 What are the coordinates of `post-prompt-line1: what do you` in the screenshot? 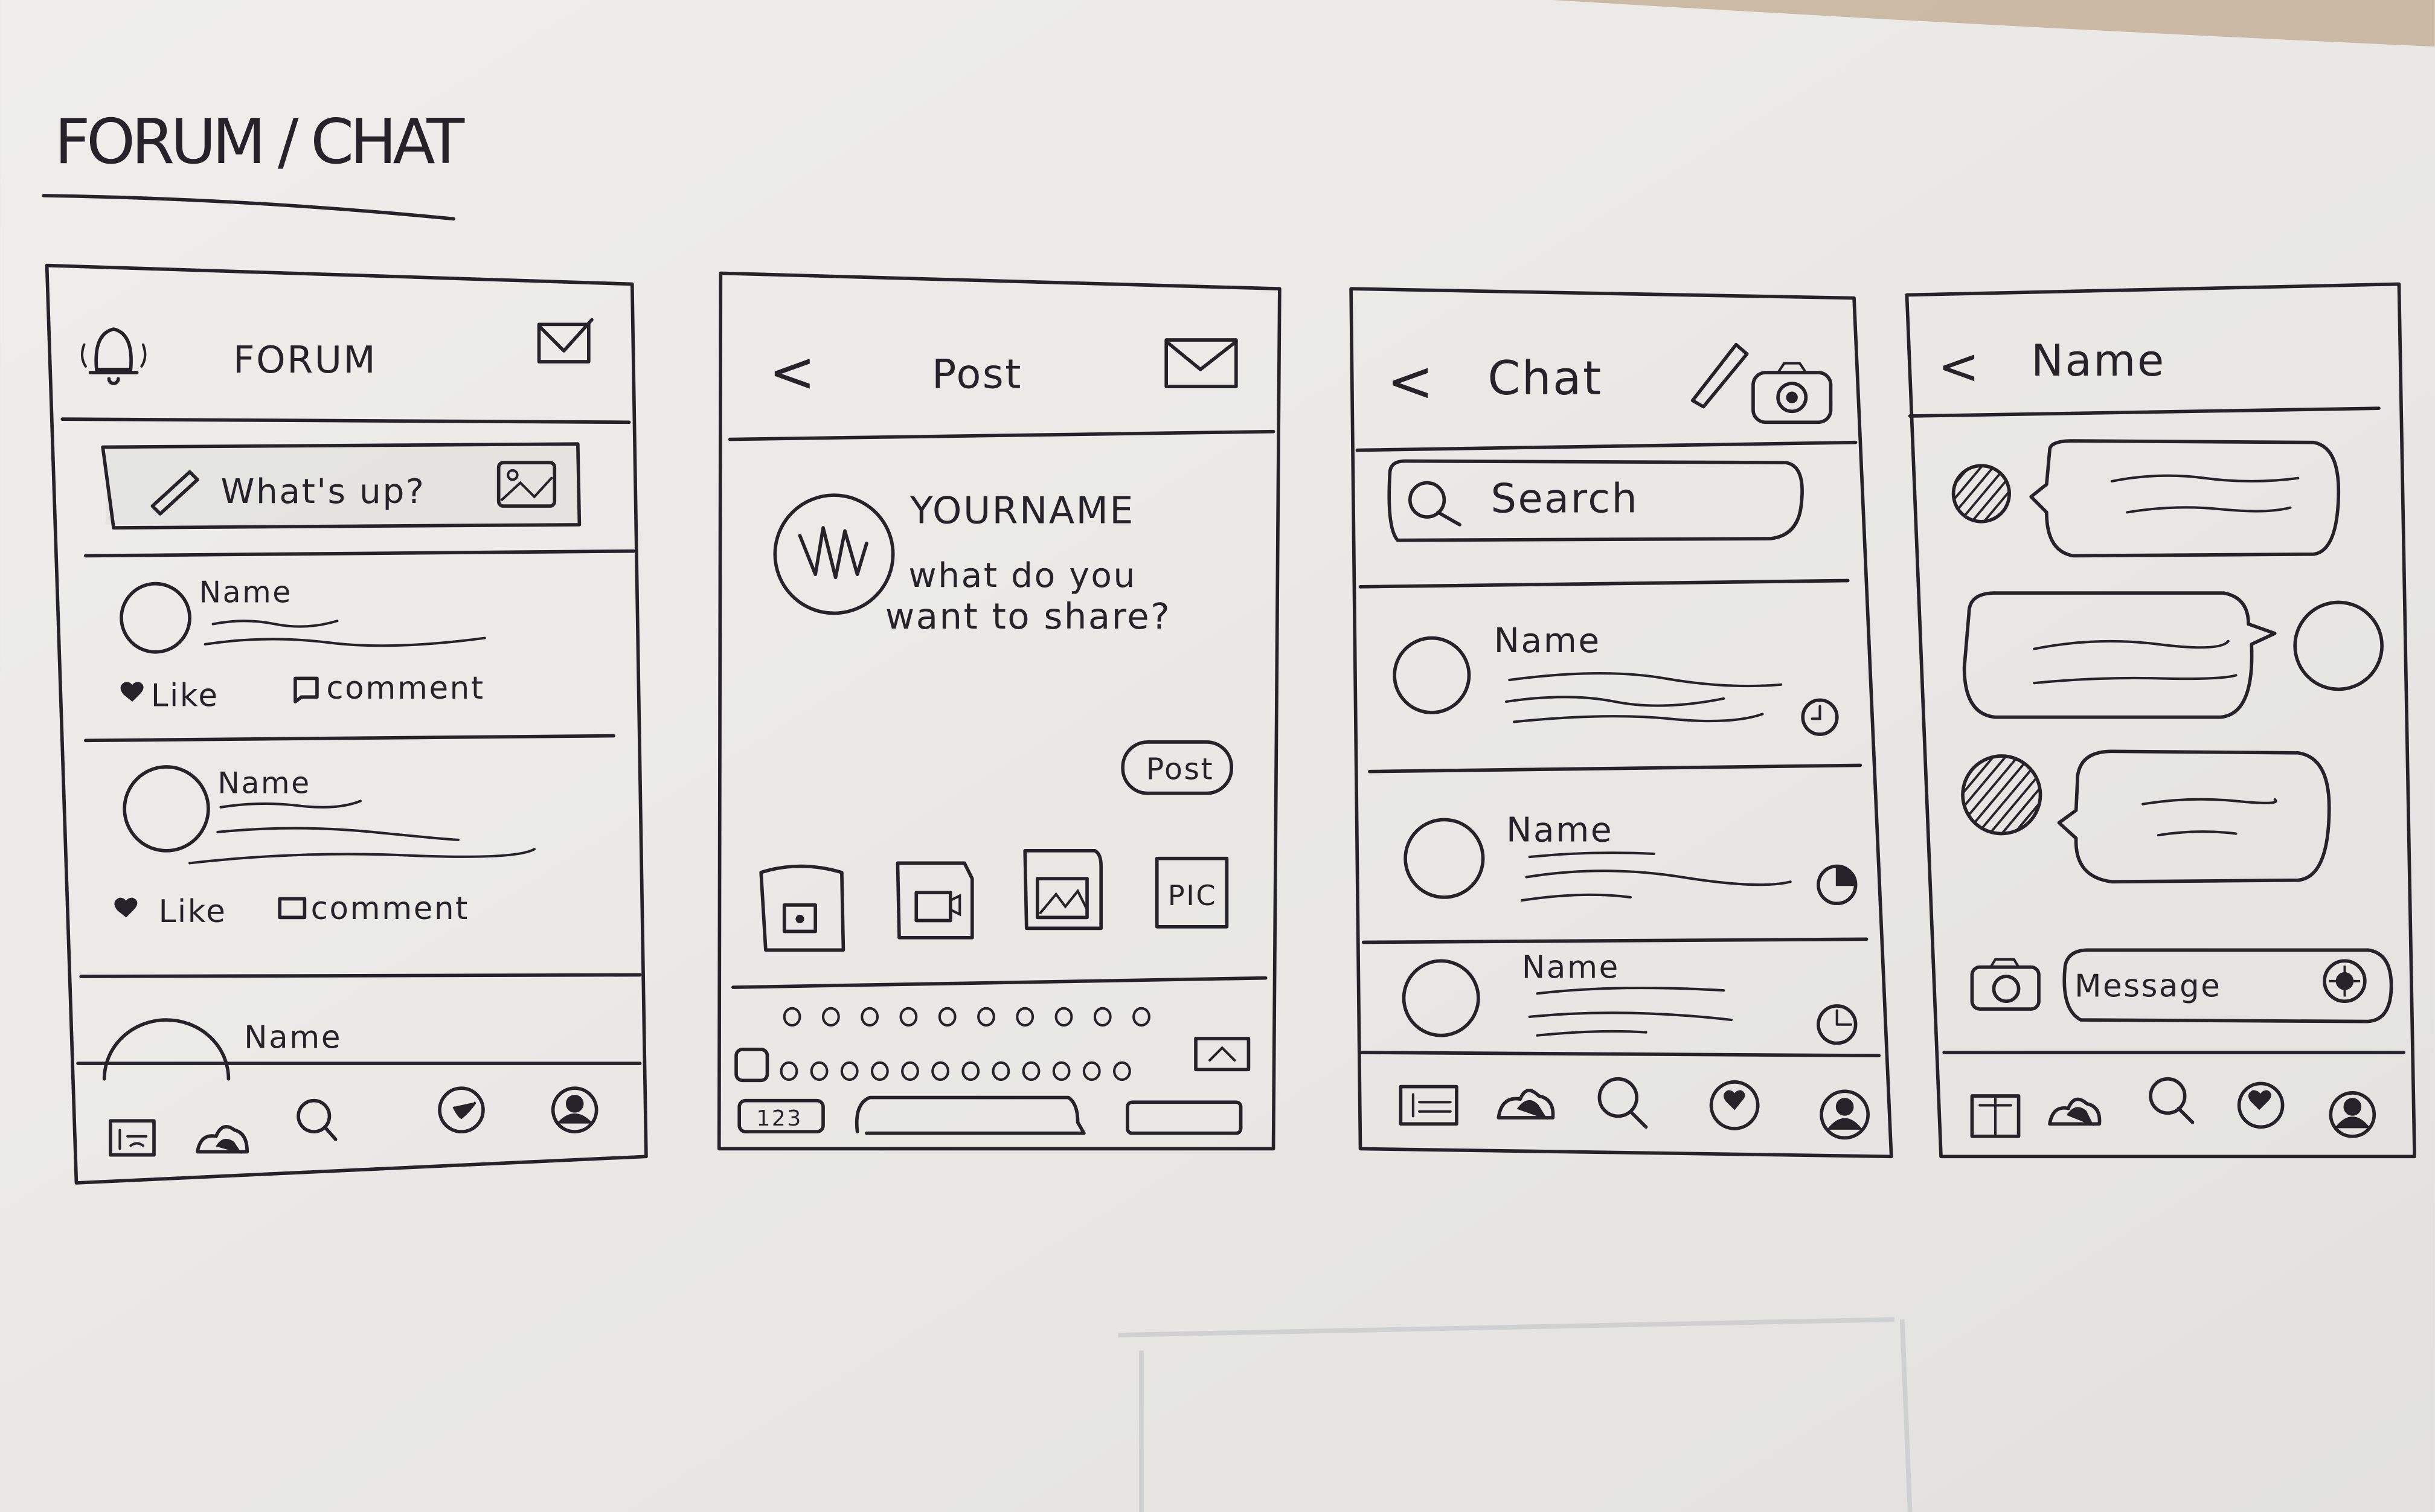 It's located at (1022, 575).